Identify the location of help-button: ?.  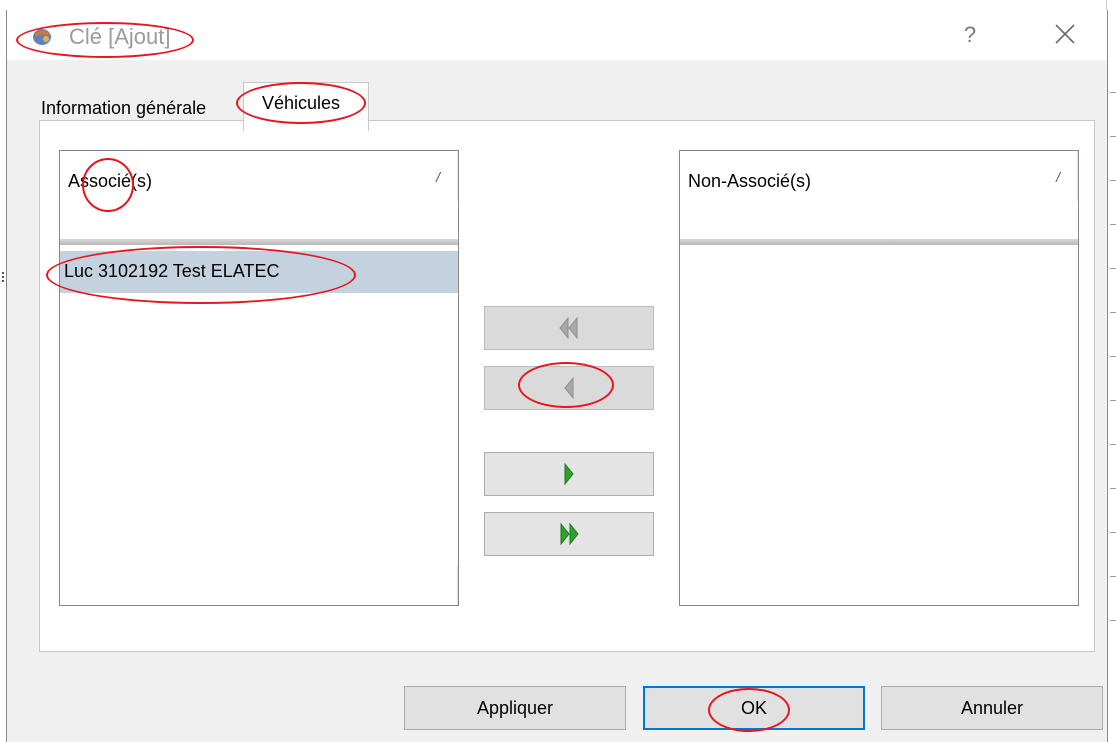
(970, 35).